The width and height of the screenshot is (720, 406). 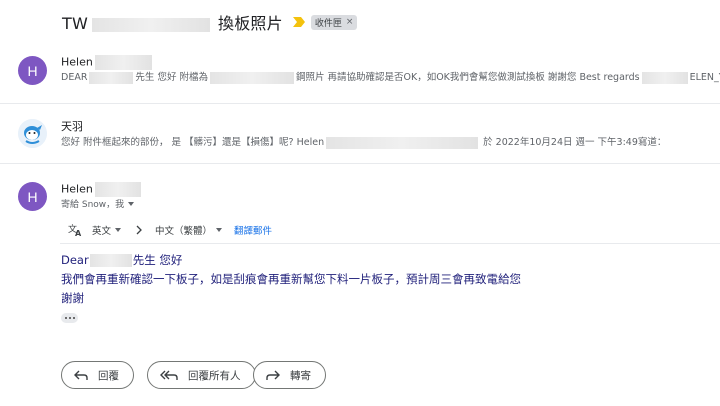 I want to click on translate-message-link: 翻譯郵件, so click(x=253, y=230).